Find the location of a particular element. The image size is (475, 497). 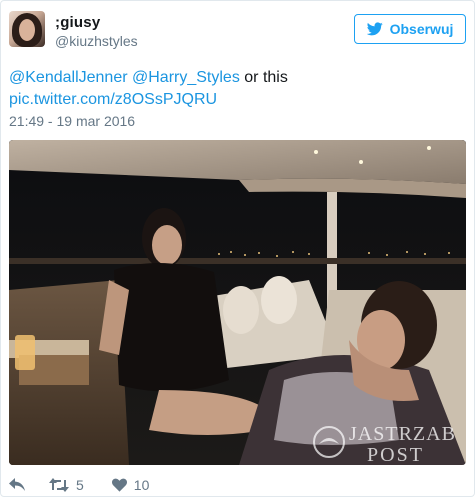

twitter-bird-icon is located at coordinates (374, 29).